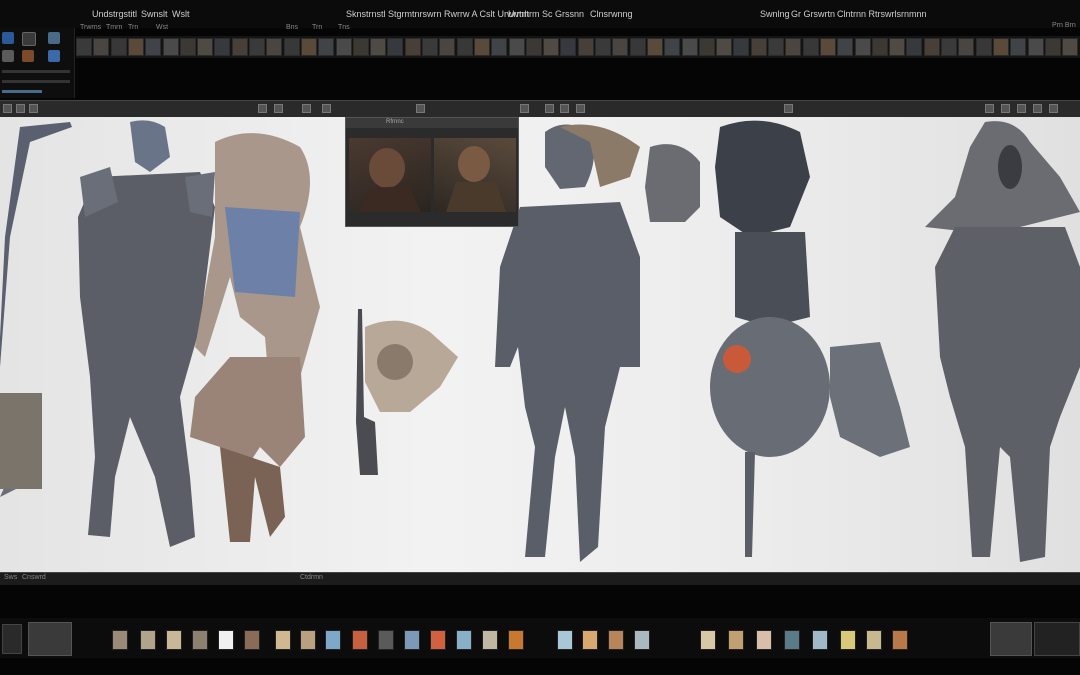 The width and height of the screenshot is (1080, 675). Describe the element at coordinates (1011, 639) in the screenshot. I see `color-picker-panel` at that location.